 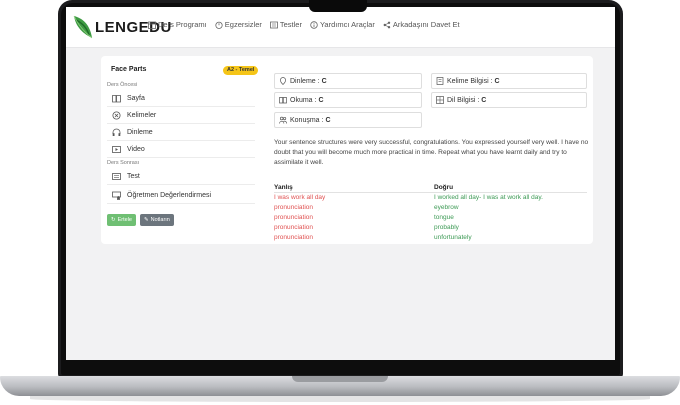 What do you see at coordinates (283, 120) in the screenshot?
I see `people-icon` at bounding box center [283, 120].